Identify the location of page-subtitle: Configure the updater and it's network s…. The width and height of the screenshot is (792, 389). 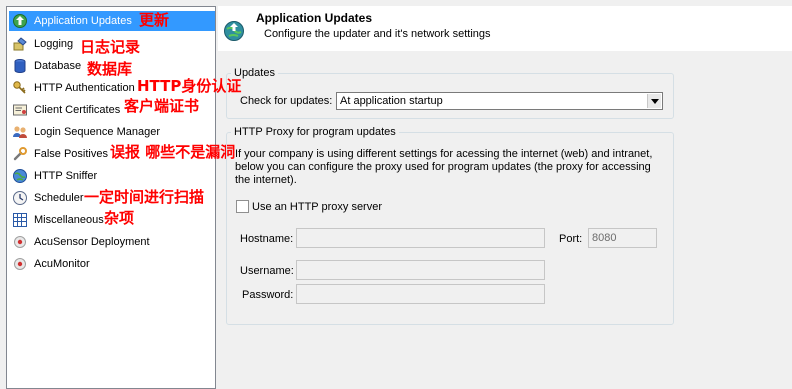
(377, 34).